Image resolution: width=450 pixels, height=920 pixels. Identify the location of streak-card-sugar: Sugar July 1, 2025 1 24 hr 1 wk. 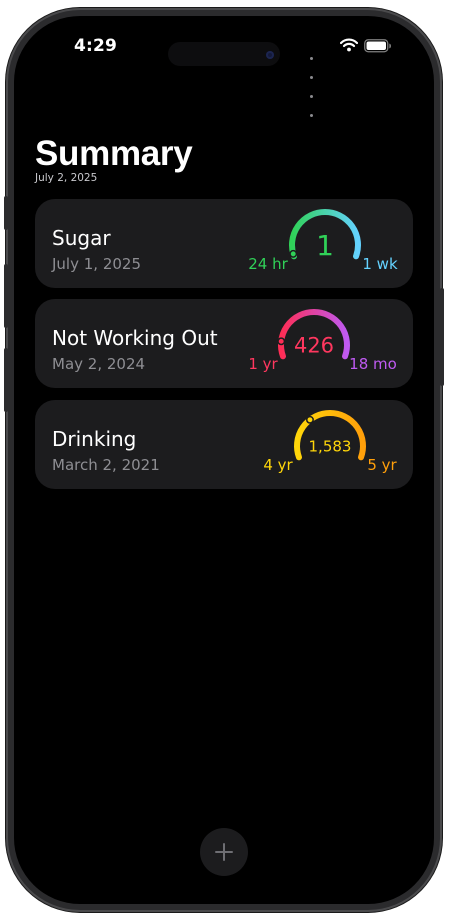
(224, 243).